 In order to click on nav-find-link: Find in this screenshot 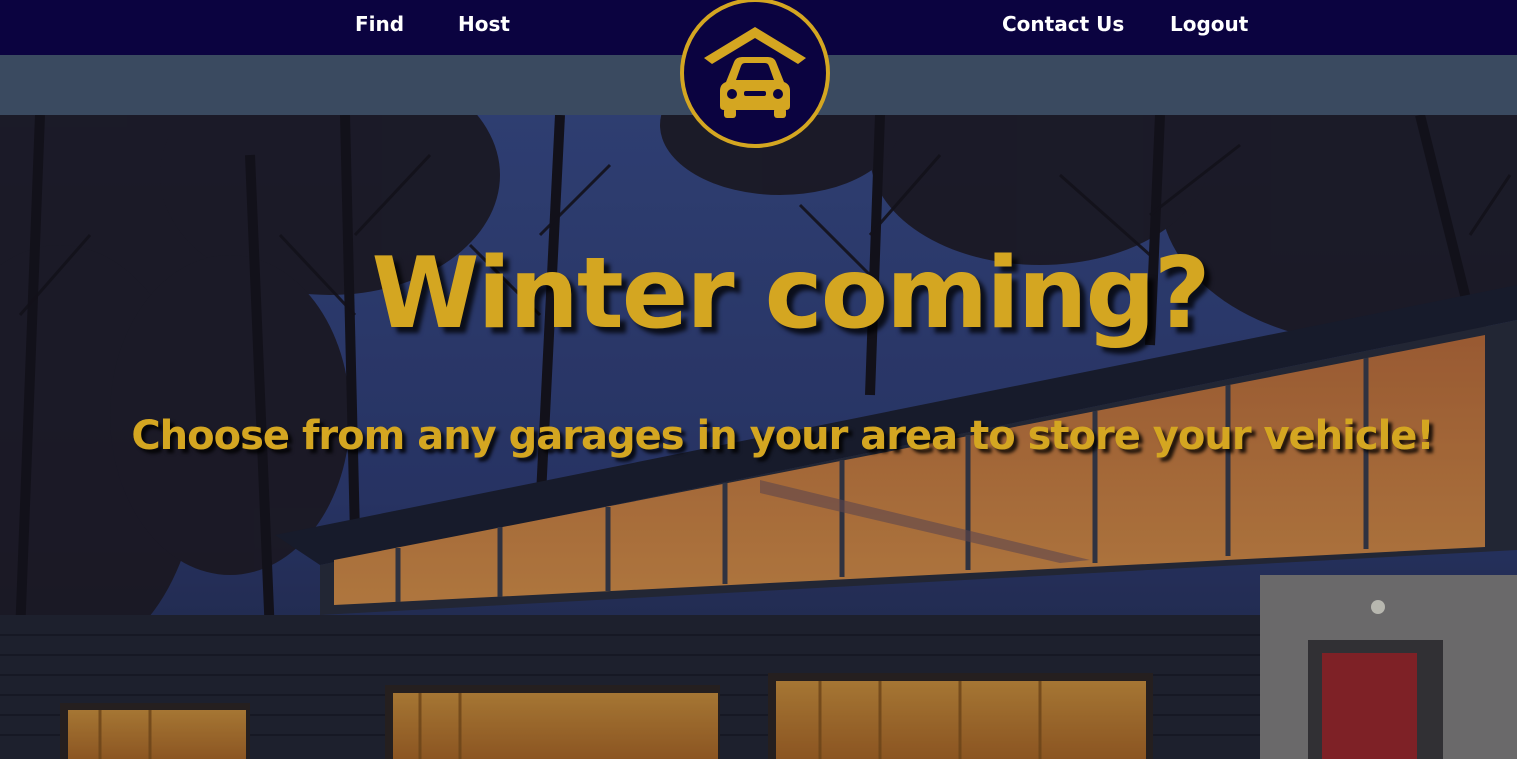, I will do `click(379, 24)`.